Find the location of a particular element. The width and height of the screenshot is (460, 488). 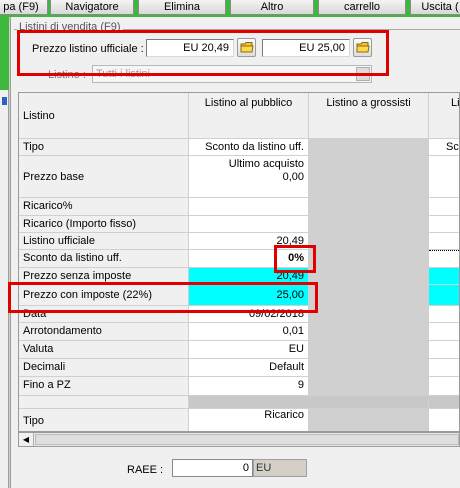

horizontal-scrollbar: ◀ is located at coordinates (239, 439).